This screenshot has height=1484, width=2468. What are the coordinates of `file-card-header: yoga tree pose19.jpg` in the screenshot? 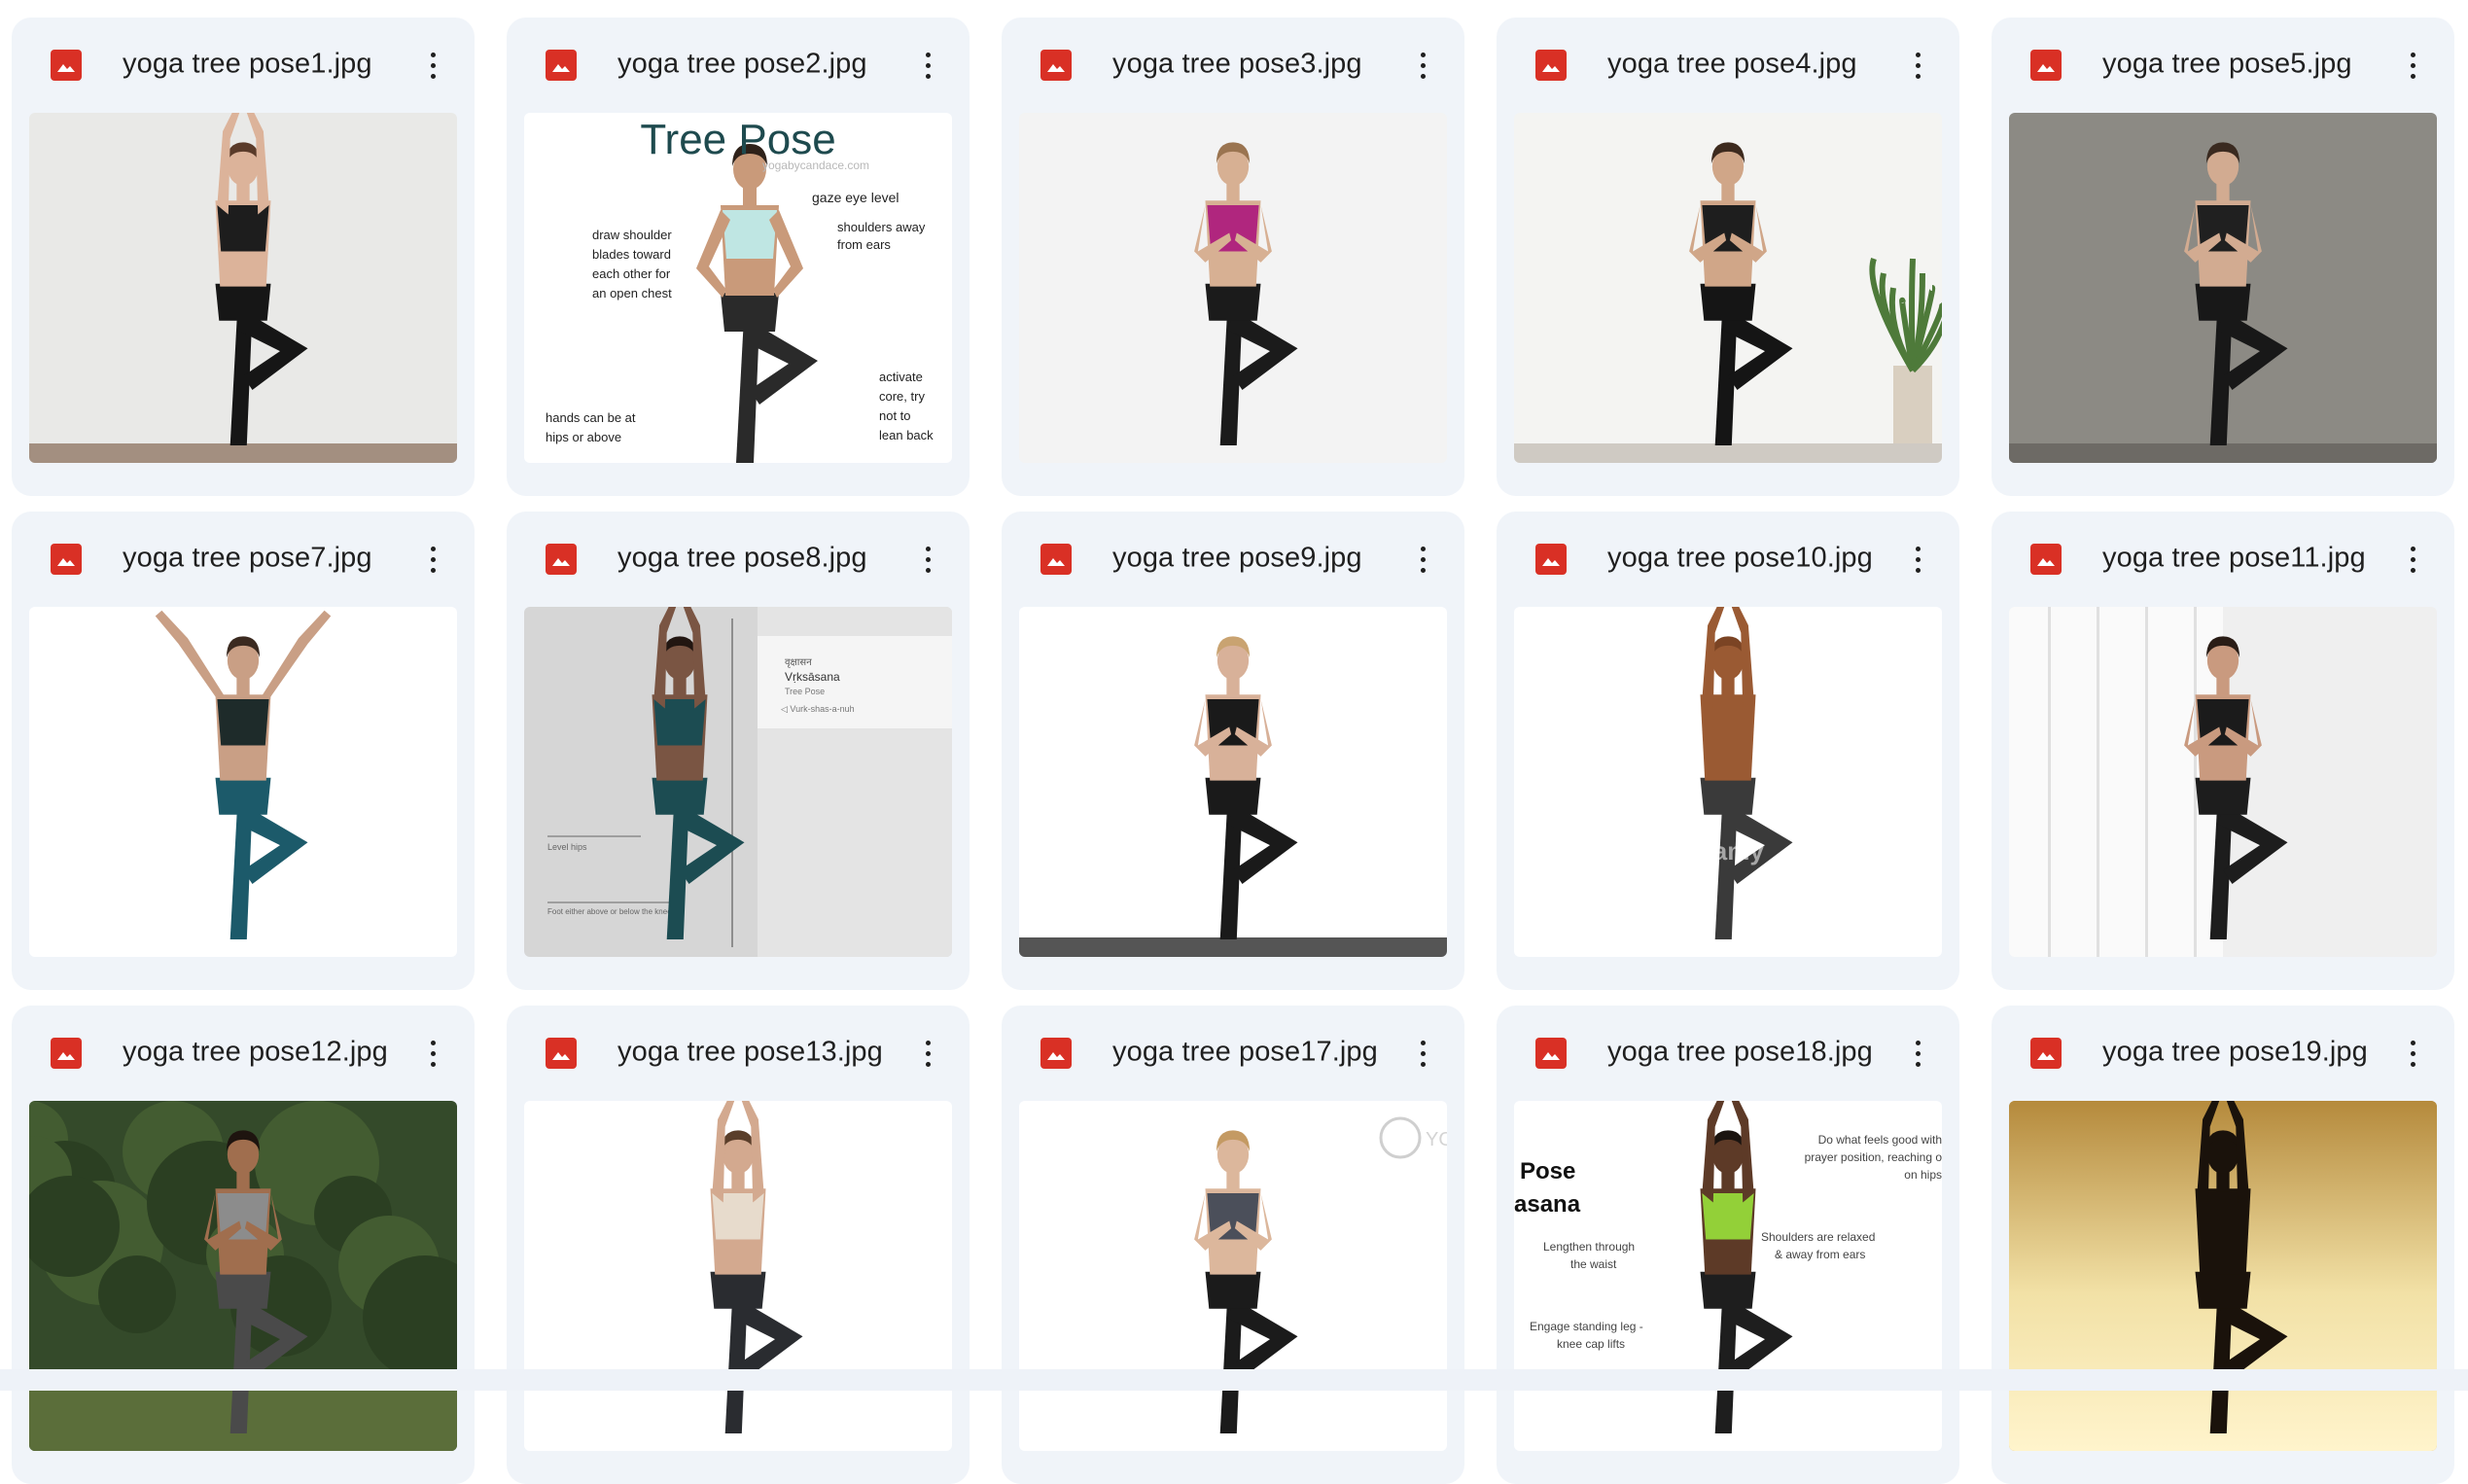 It's located at (2223, 1054).